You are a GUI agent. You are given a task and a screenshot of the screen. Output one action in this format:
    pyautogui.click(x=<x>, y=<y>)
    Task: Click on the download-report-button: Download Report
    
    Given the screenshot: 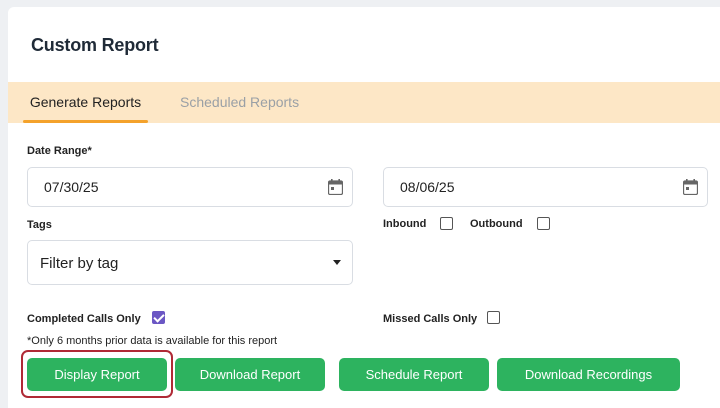 What is the action you would take?
    pyautogui.click(x=250, y=374)
    